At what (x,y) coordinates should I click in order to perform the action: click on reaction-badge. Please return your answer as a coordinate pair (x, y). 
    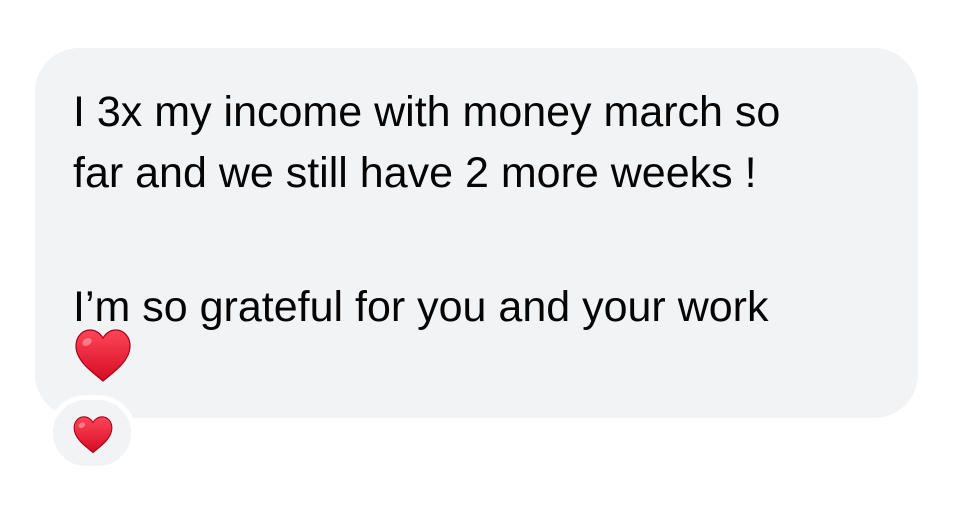
    Looking at the image, I should click on (92, 433).